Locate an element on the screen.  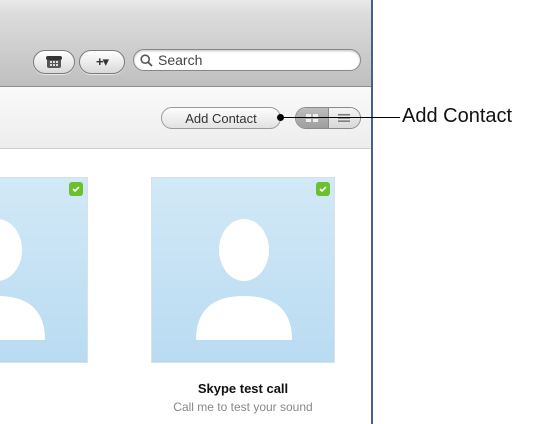
list-view-icon is located at coordinates (344, 118).